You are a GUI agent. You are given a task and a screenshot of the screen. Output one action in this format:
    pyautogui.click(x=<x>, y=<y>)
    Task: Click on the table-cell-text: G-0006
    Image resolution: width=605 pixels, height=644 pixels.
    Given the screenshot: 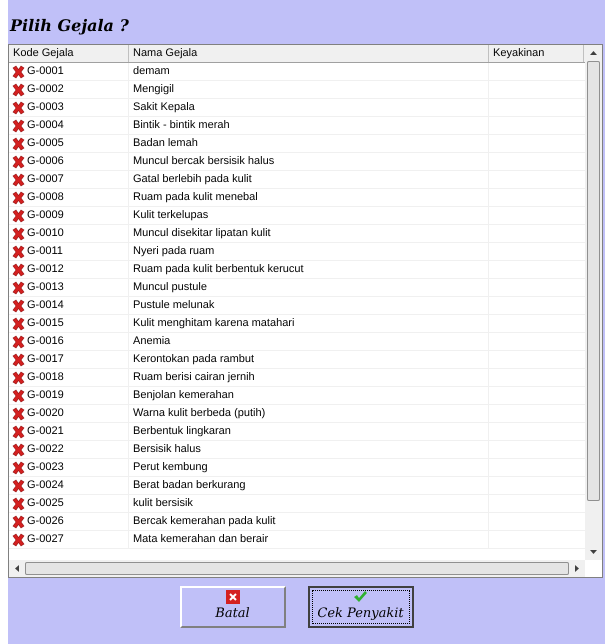 What is the action you would take?
    pyautogui.click(x=45, y=162)
    